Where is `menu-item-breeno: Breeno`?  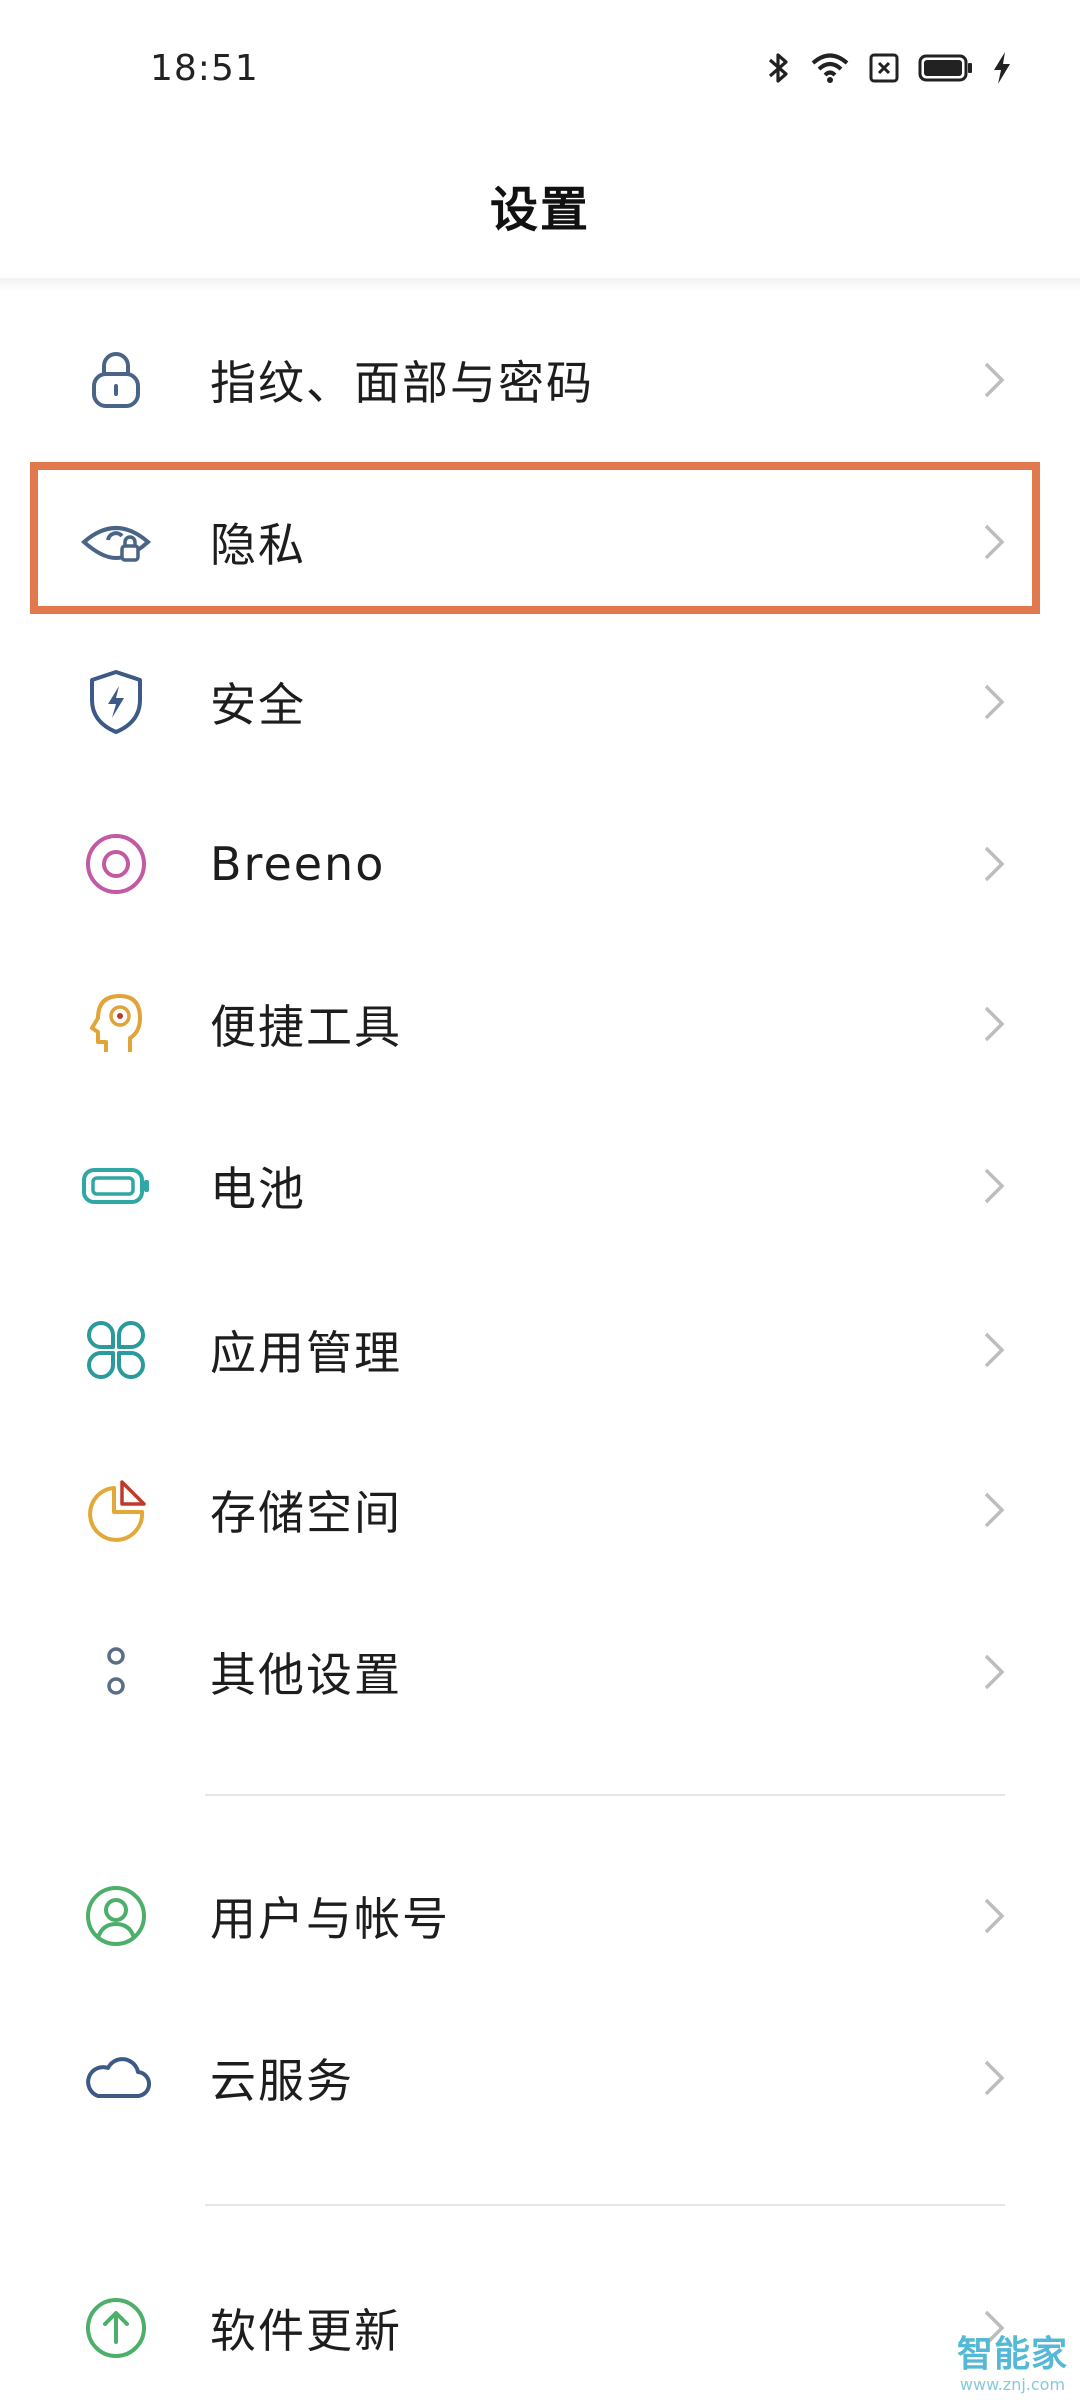 menu-item-breeno: Breeno is located at coordinates (540, 864).